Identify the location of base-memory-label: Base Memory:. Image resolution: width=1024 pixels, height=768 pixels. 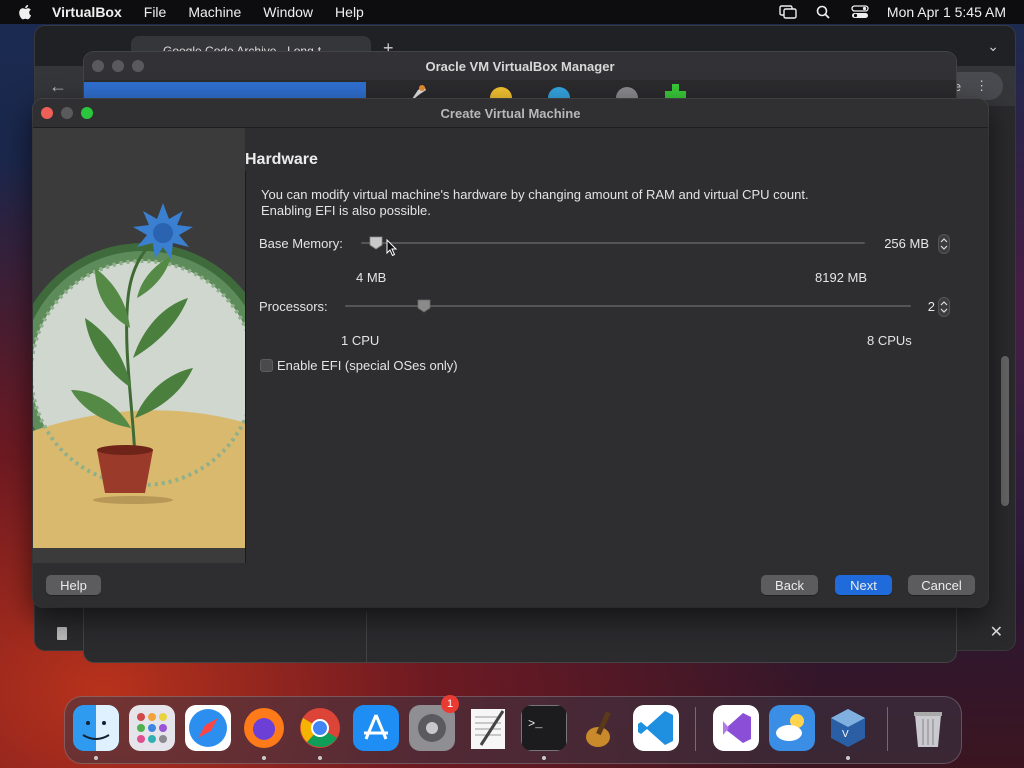
(301, 243).